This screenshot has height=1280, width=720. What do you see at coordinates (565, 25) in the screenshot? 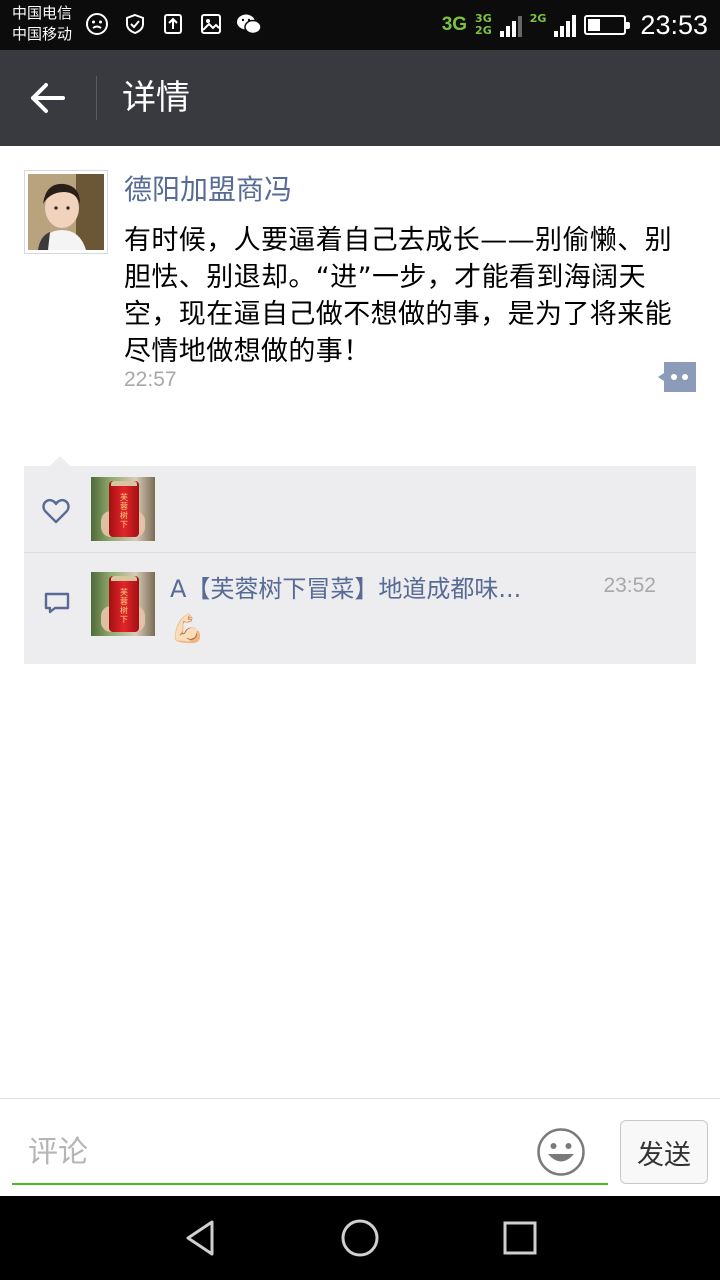
I see `signal-bars-2-icon` at bounding box center [565, 25].